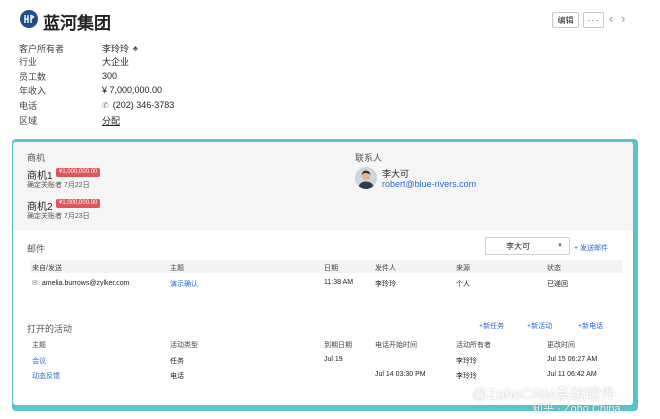 Image resolution: width=660 pixels, height=419 pixels. Describe the element at coordinates (400, 374) in the screenshot. I see `activity-call-start: Jul 14 03:30 PM` at that location.